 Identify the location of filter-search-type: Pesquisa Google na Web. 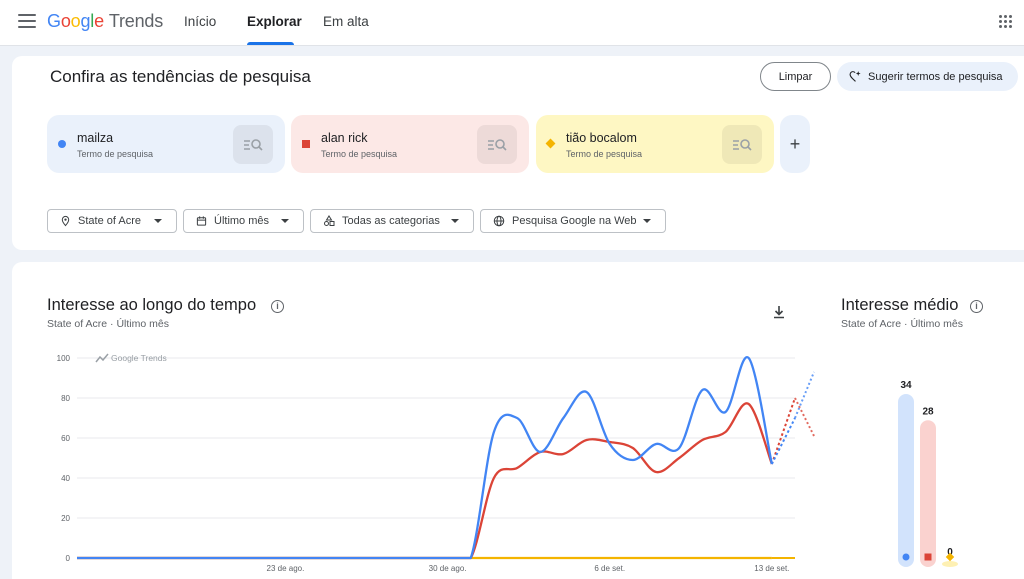
(573, 221).